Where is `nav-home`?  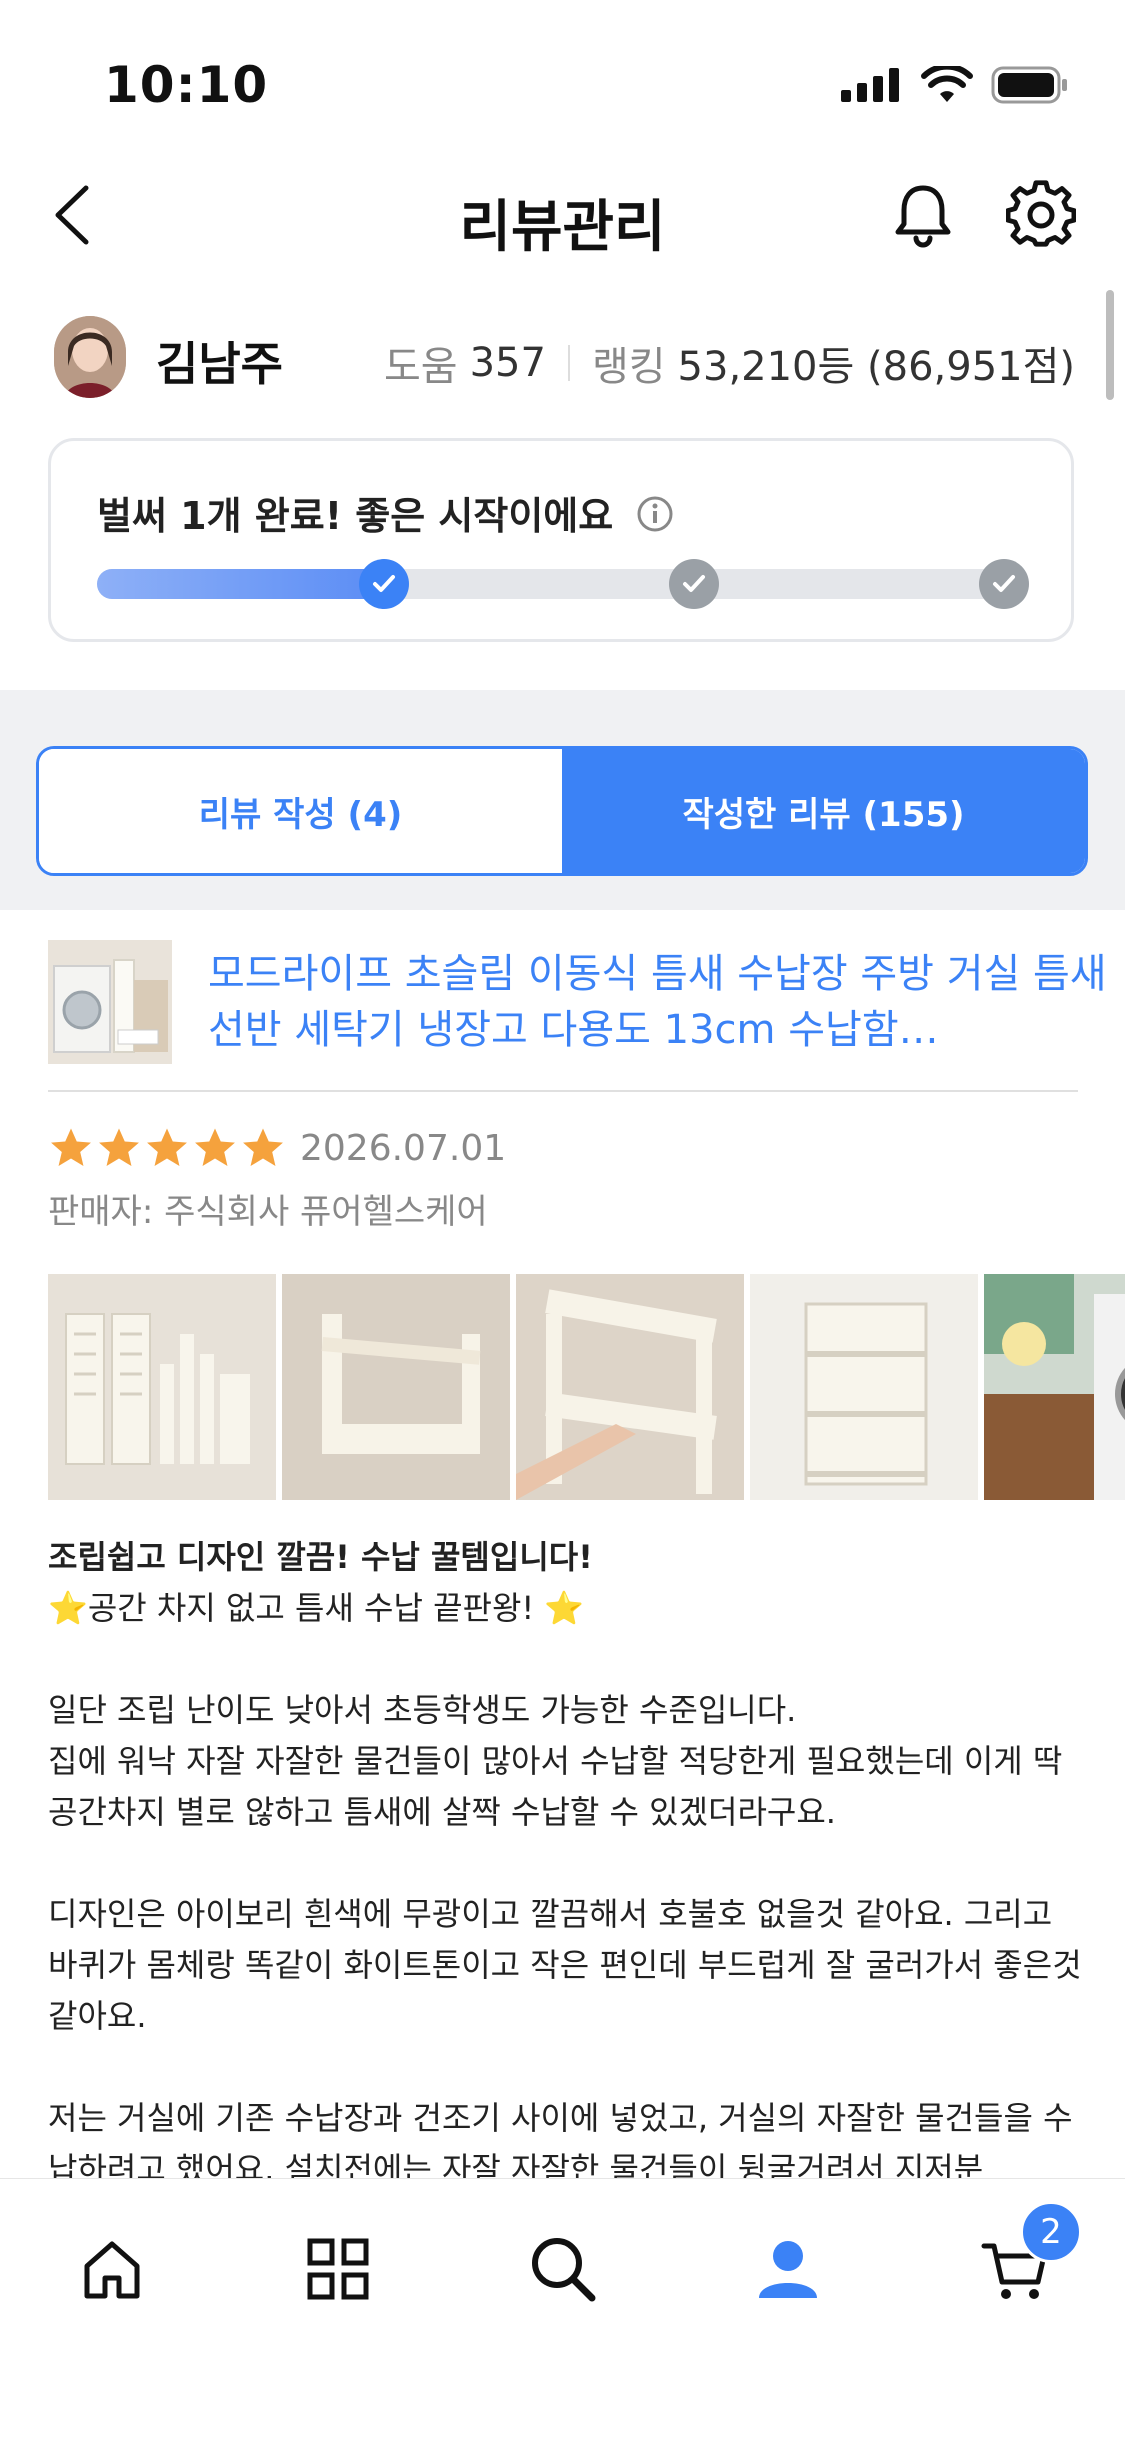
nav-home is located at coordinates (112, 2269).